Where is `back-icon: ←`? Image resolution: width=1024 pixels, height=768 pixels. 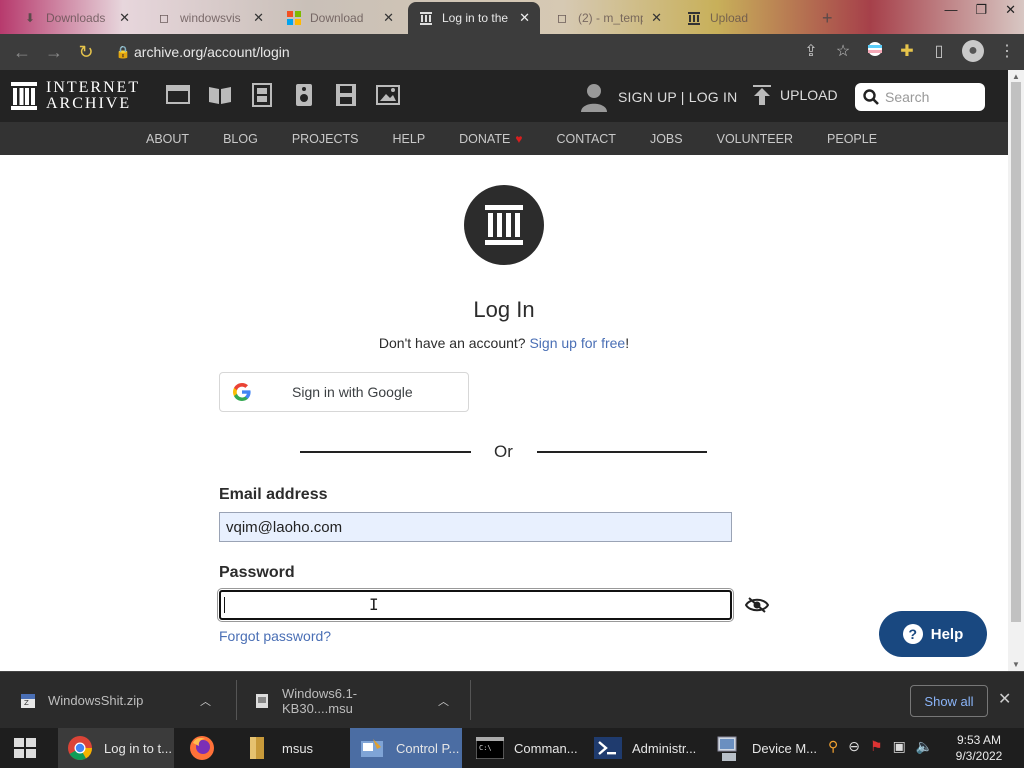 back-icon: ← is located at coordinates (22, 52).